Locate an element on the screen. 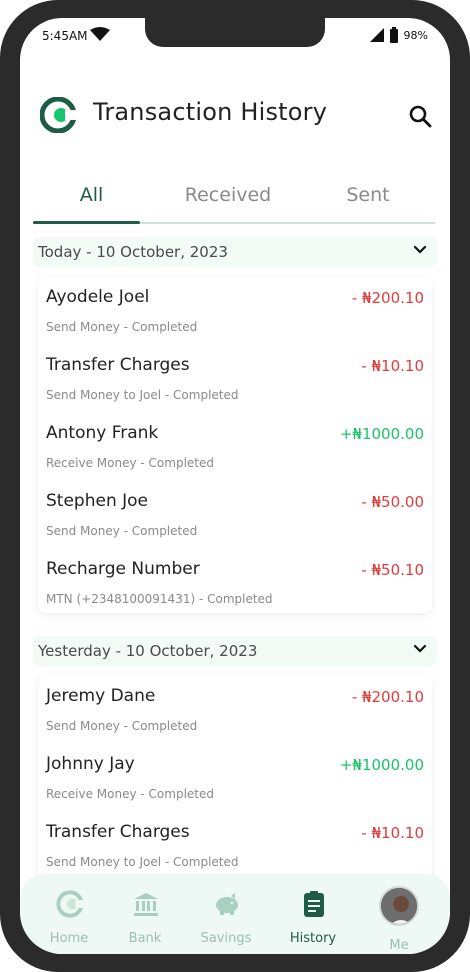 Image resolution: width=470 pixels, height=972 pixels. nav-home: Home is located at coordinates (69, 916).